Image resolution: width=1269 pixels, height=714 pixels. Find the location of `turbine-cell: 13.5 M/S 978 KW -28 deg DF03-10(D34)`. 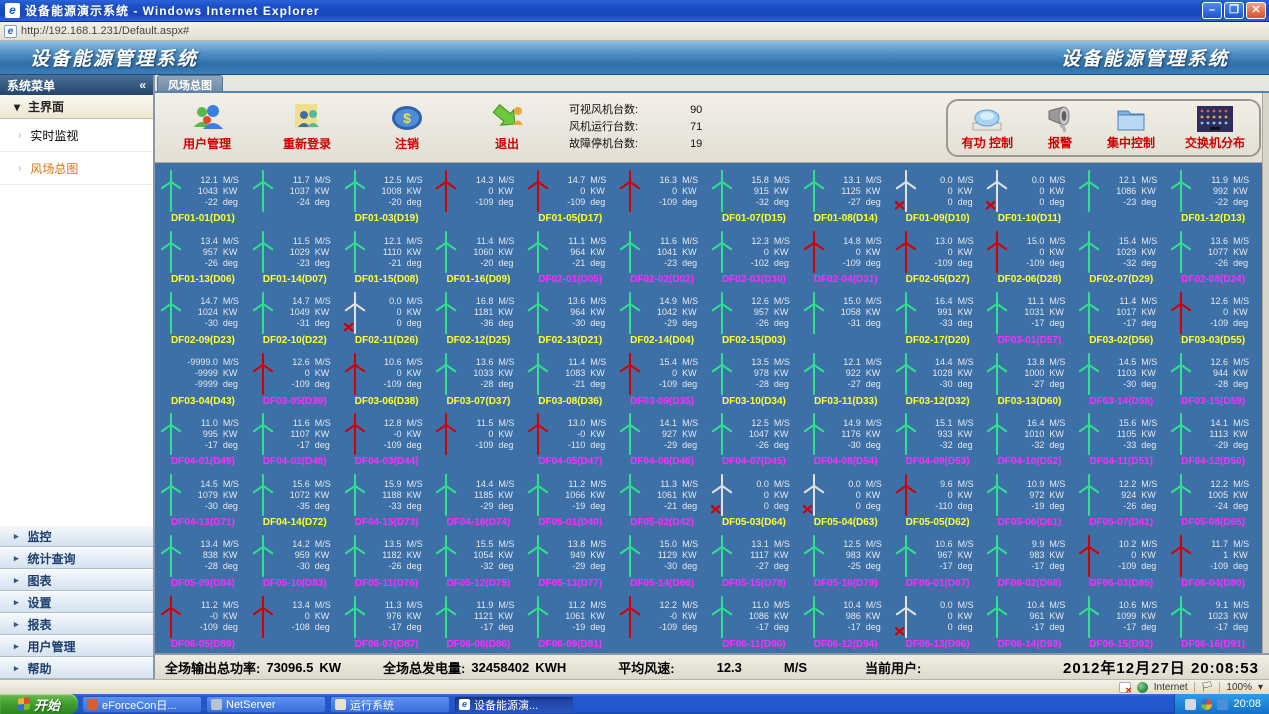

turbine-cell: 13.5 M/S 978 KW -28 deg DF03-10(D34) is located at coordinates (754, 379).